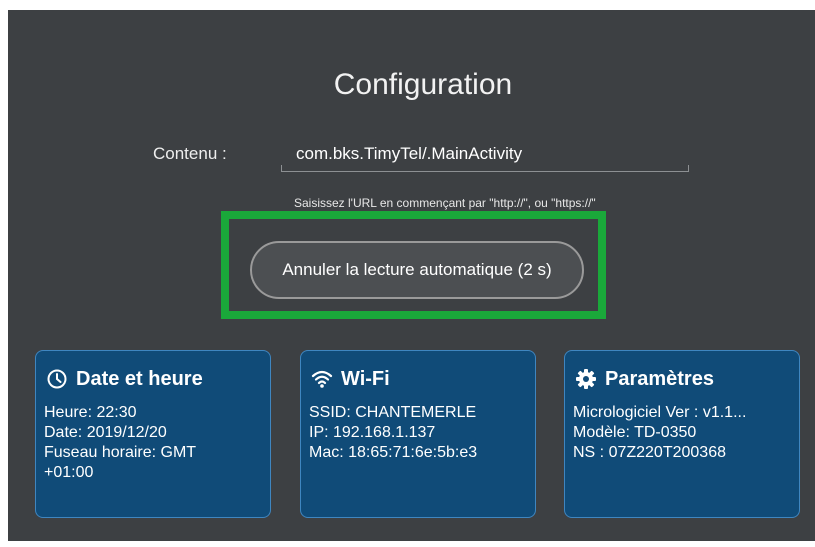  I want to click on cancel-autoplay-button: Annuler la lecture automatique (2 s), so click(417, 270).